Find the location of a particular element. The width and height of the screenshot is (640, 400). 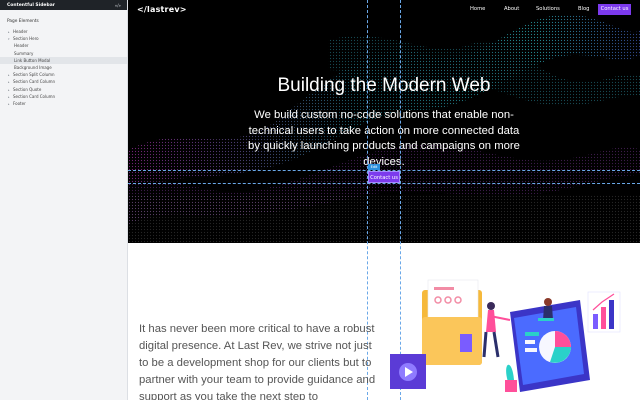

tree-item-link-button-modal: Link Button Modal is located at coordinates (63, 60).